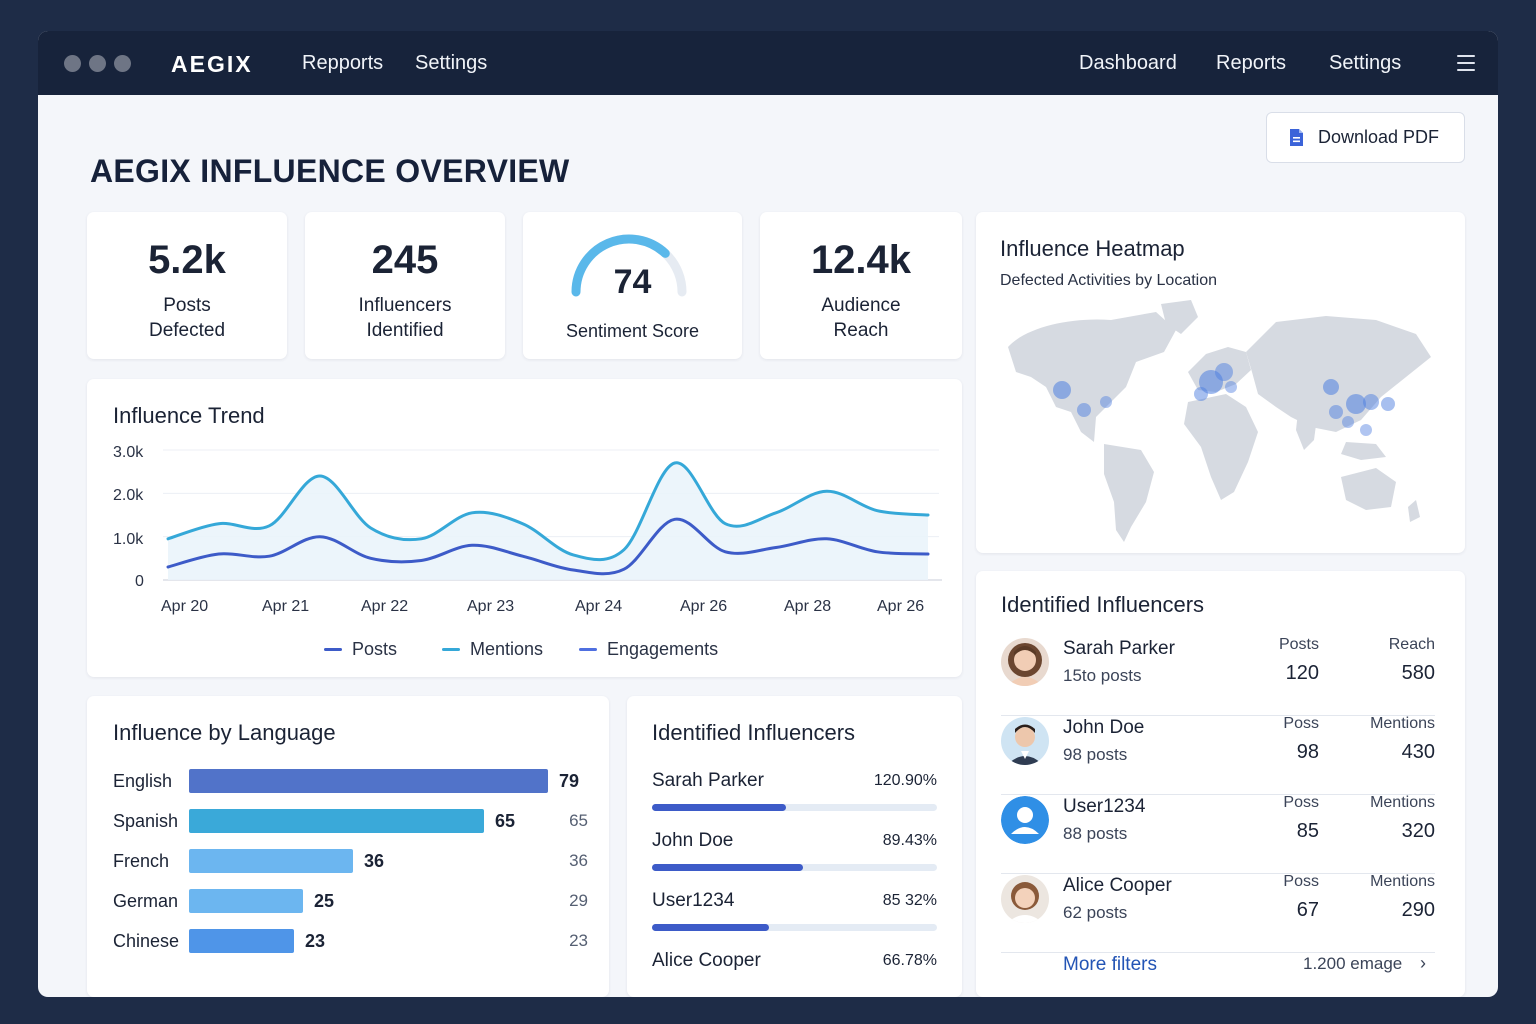 The height and width of the screenshot is (1024, 1536). What do you see at coordinates (385, 606) in the screenshot?
I see `x-tick-label: Apr 22` at bounding box center [385, 606].